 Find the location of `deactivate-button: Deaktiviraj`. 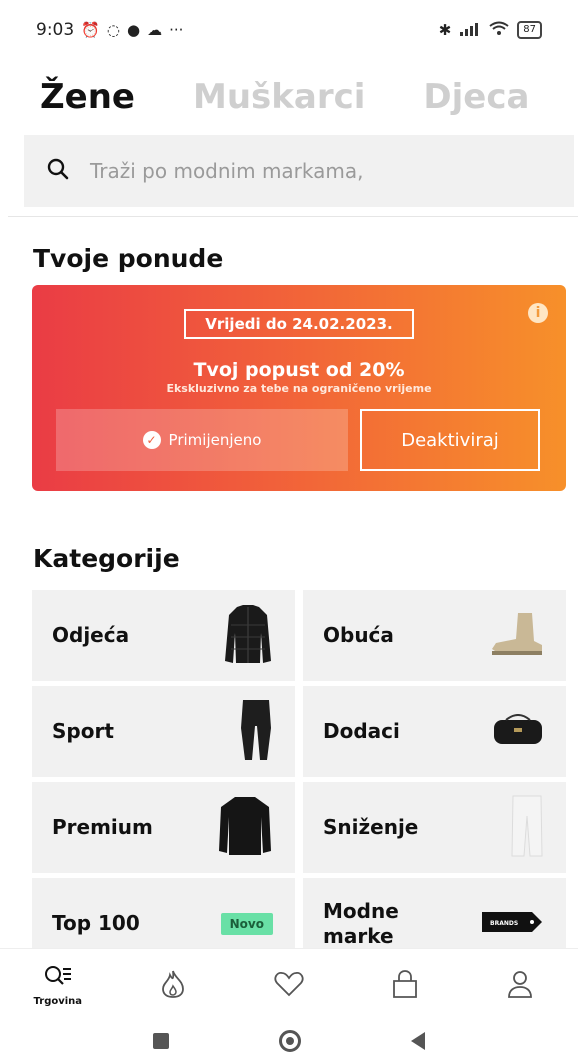

deactivate-button: Deaktiviraj is located at coordinates (450, 440).